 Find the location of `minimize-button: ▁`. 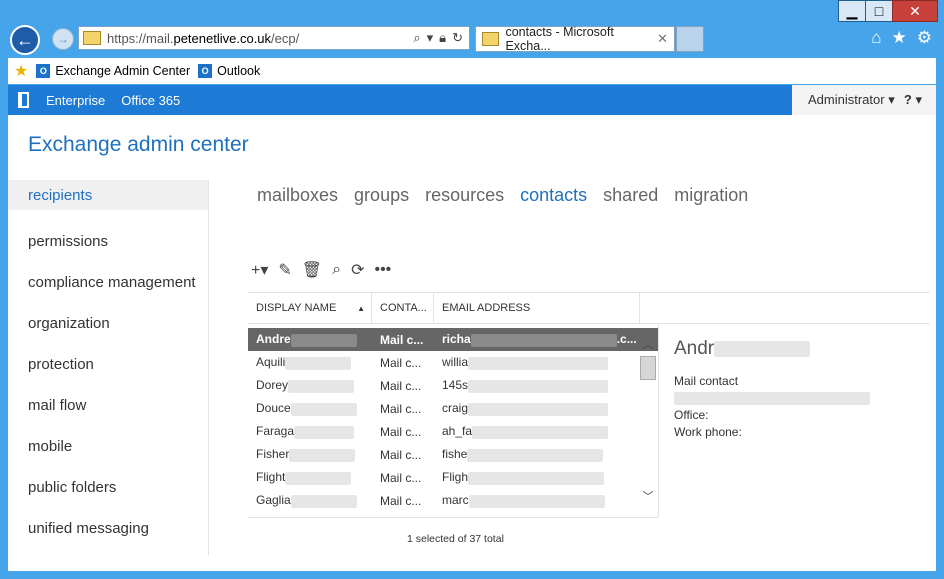

minimize-button: ▁ is located at coordinates (852, 11).